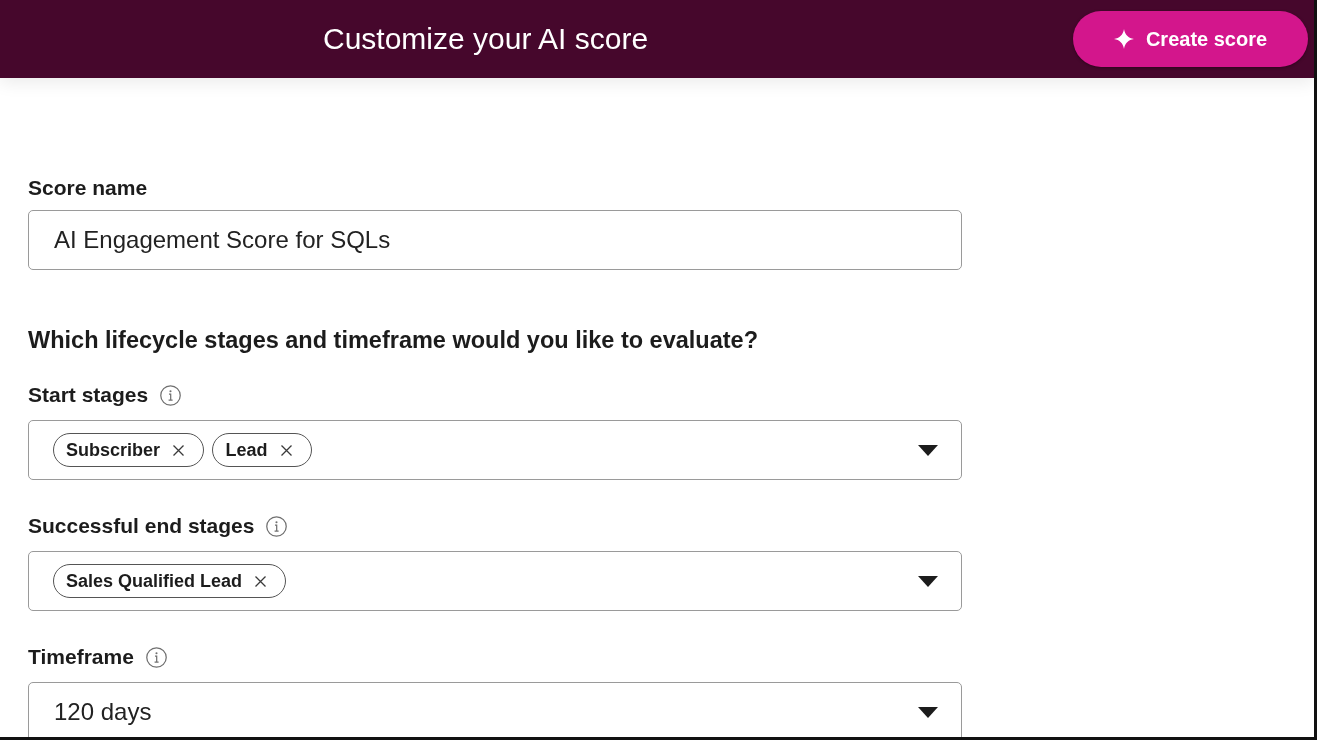 The height and width of the screenshot is (742, 1320). I want to click on field-label: Timeframe, so click(81, 657).